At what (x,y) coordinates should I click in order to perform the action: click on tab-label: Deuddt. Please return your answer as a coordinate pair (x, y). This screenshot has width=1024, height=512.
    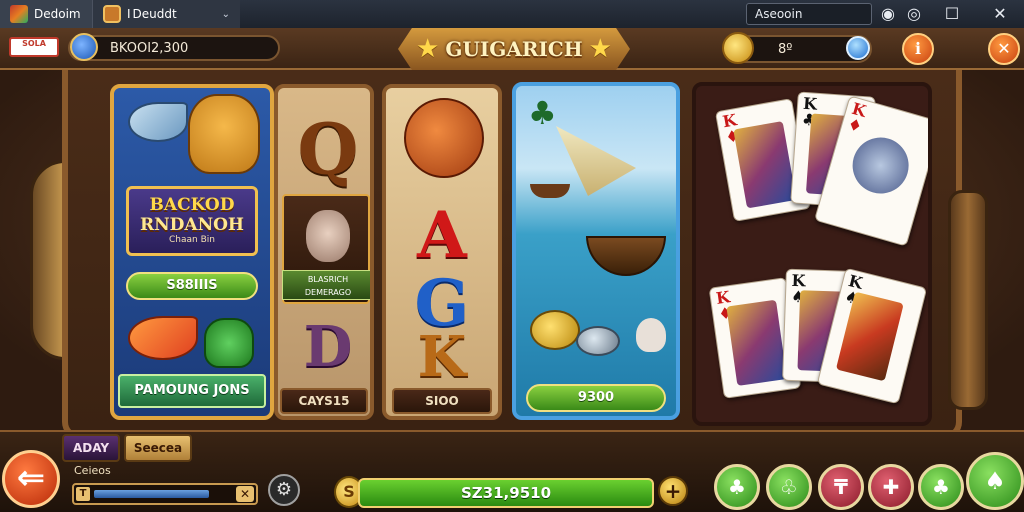
    Looking at the image, I should click on (154, 14).